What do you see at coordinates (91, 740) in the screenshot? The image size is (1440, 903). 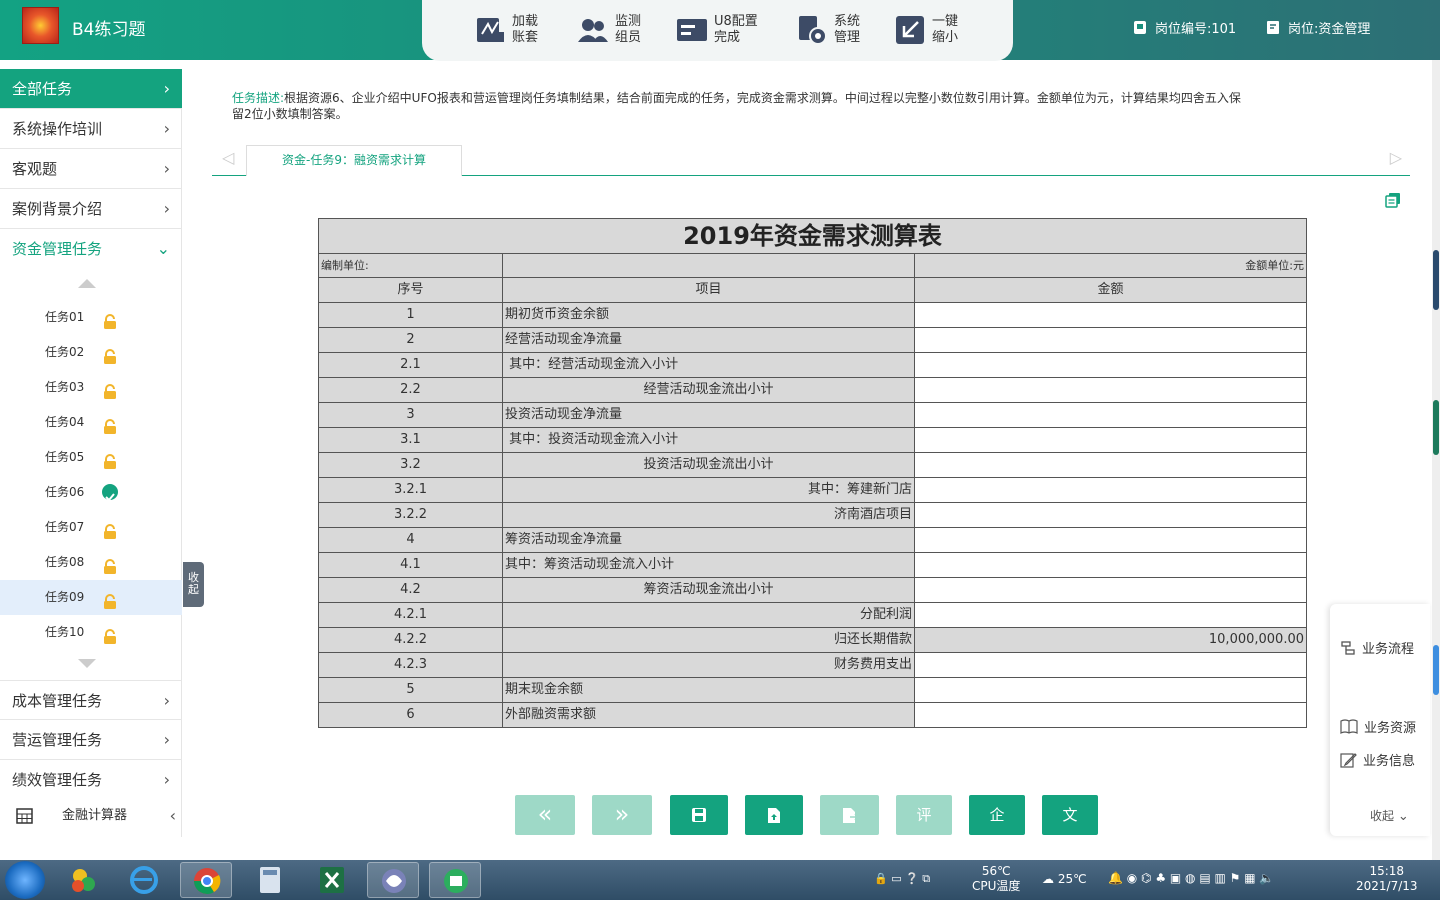 I see `menu-operation-tasks: 营运管理任务 ›` at bounding box center [91, 740].